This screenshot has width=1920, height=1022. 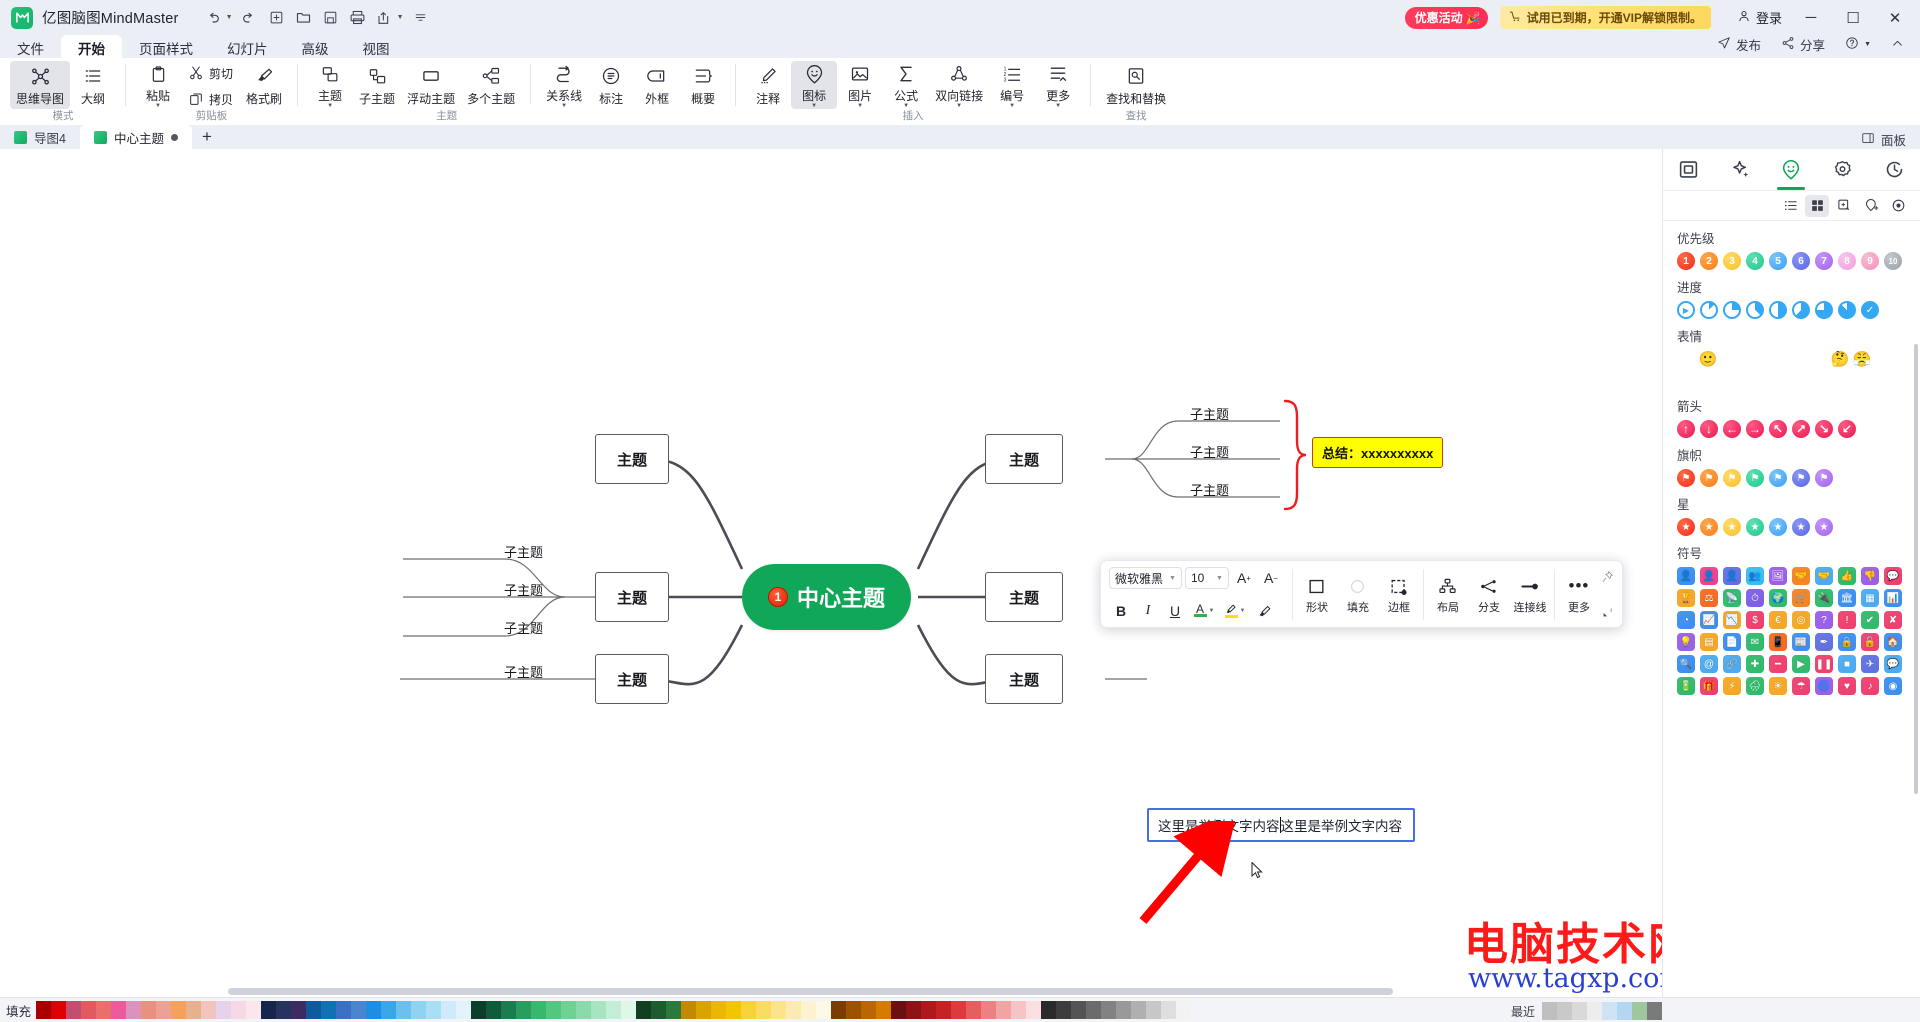 What do you see at coordinates (1870, 664) in the screenshot?
I see `symbol-icon-49: ✈` at bounding box center [1870, 664].